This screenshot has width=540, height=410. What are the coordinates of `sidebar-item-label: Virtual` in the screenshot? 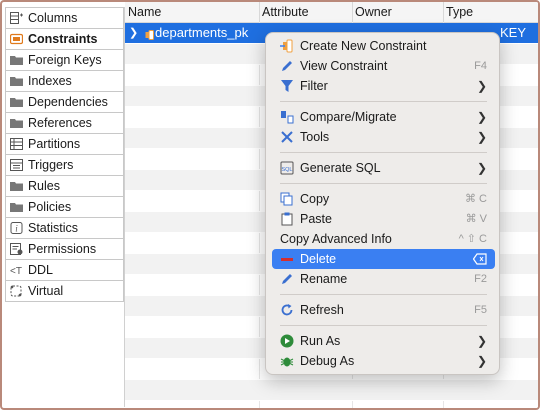 It's located at (46, 291).